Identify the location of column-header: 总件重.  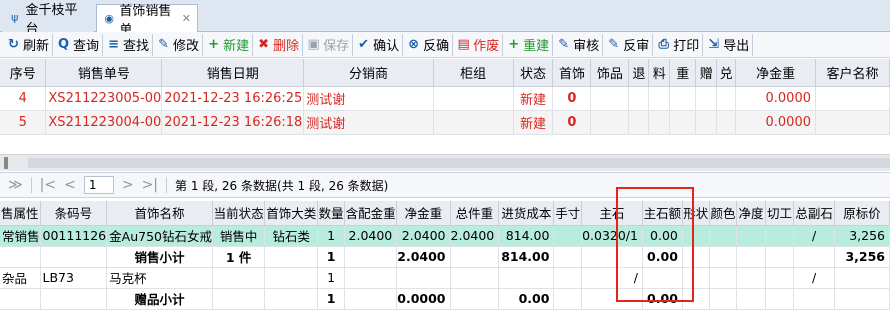
(475, 213).